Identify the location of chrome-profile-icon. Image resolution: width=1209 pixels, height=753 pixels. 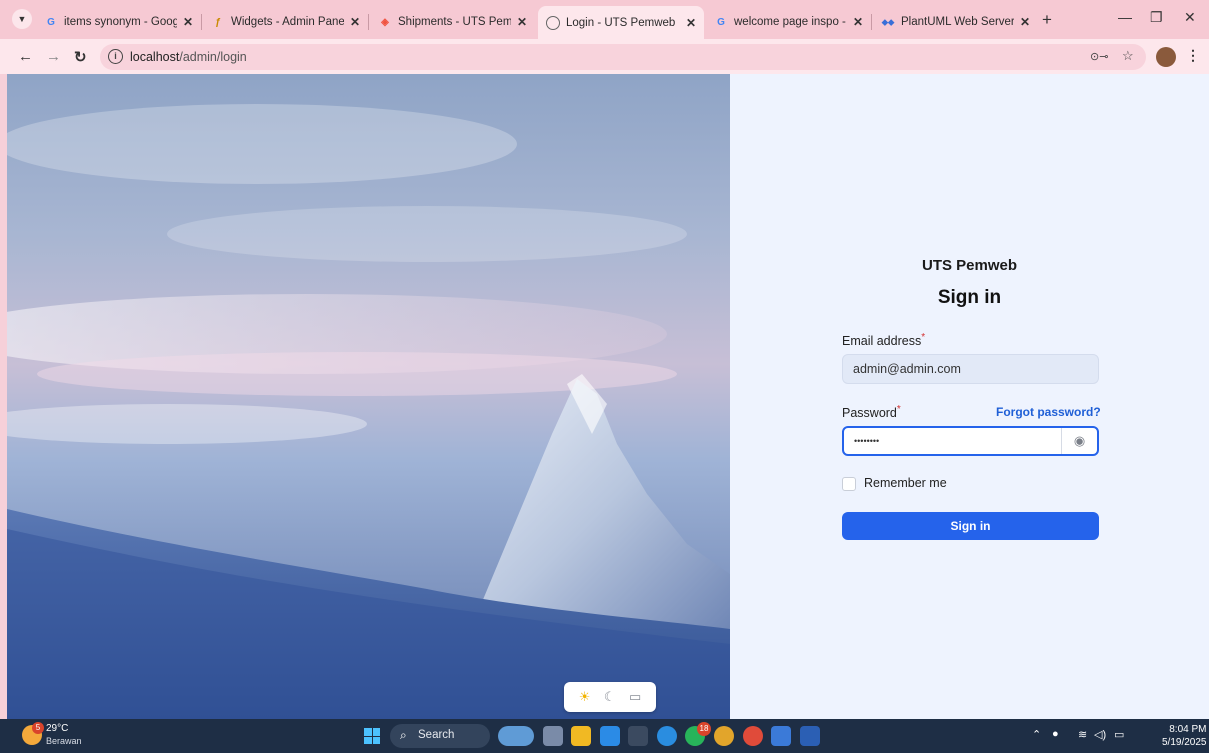
(753, 736).